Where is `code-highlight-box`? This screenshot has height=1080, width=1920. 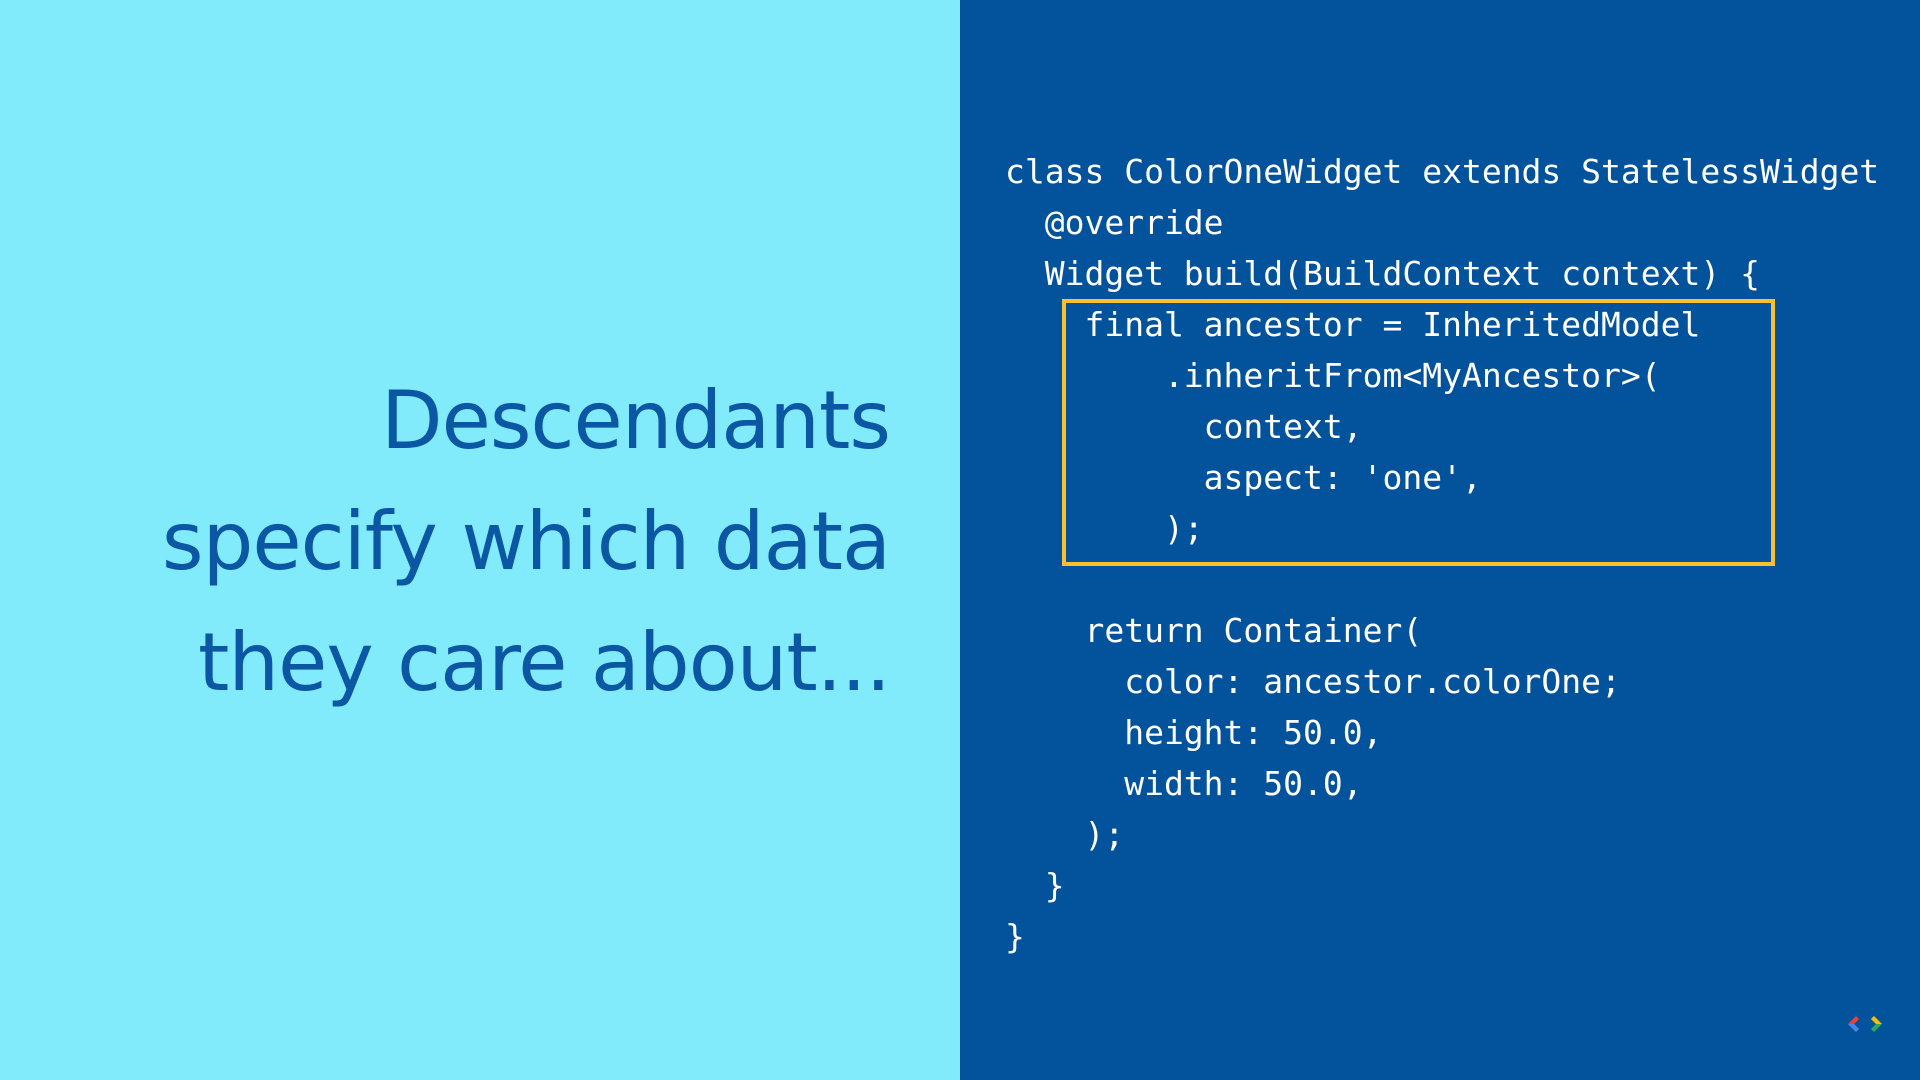
code-highlight-box is located at coordinates (1418, 432).